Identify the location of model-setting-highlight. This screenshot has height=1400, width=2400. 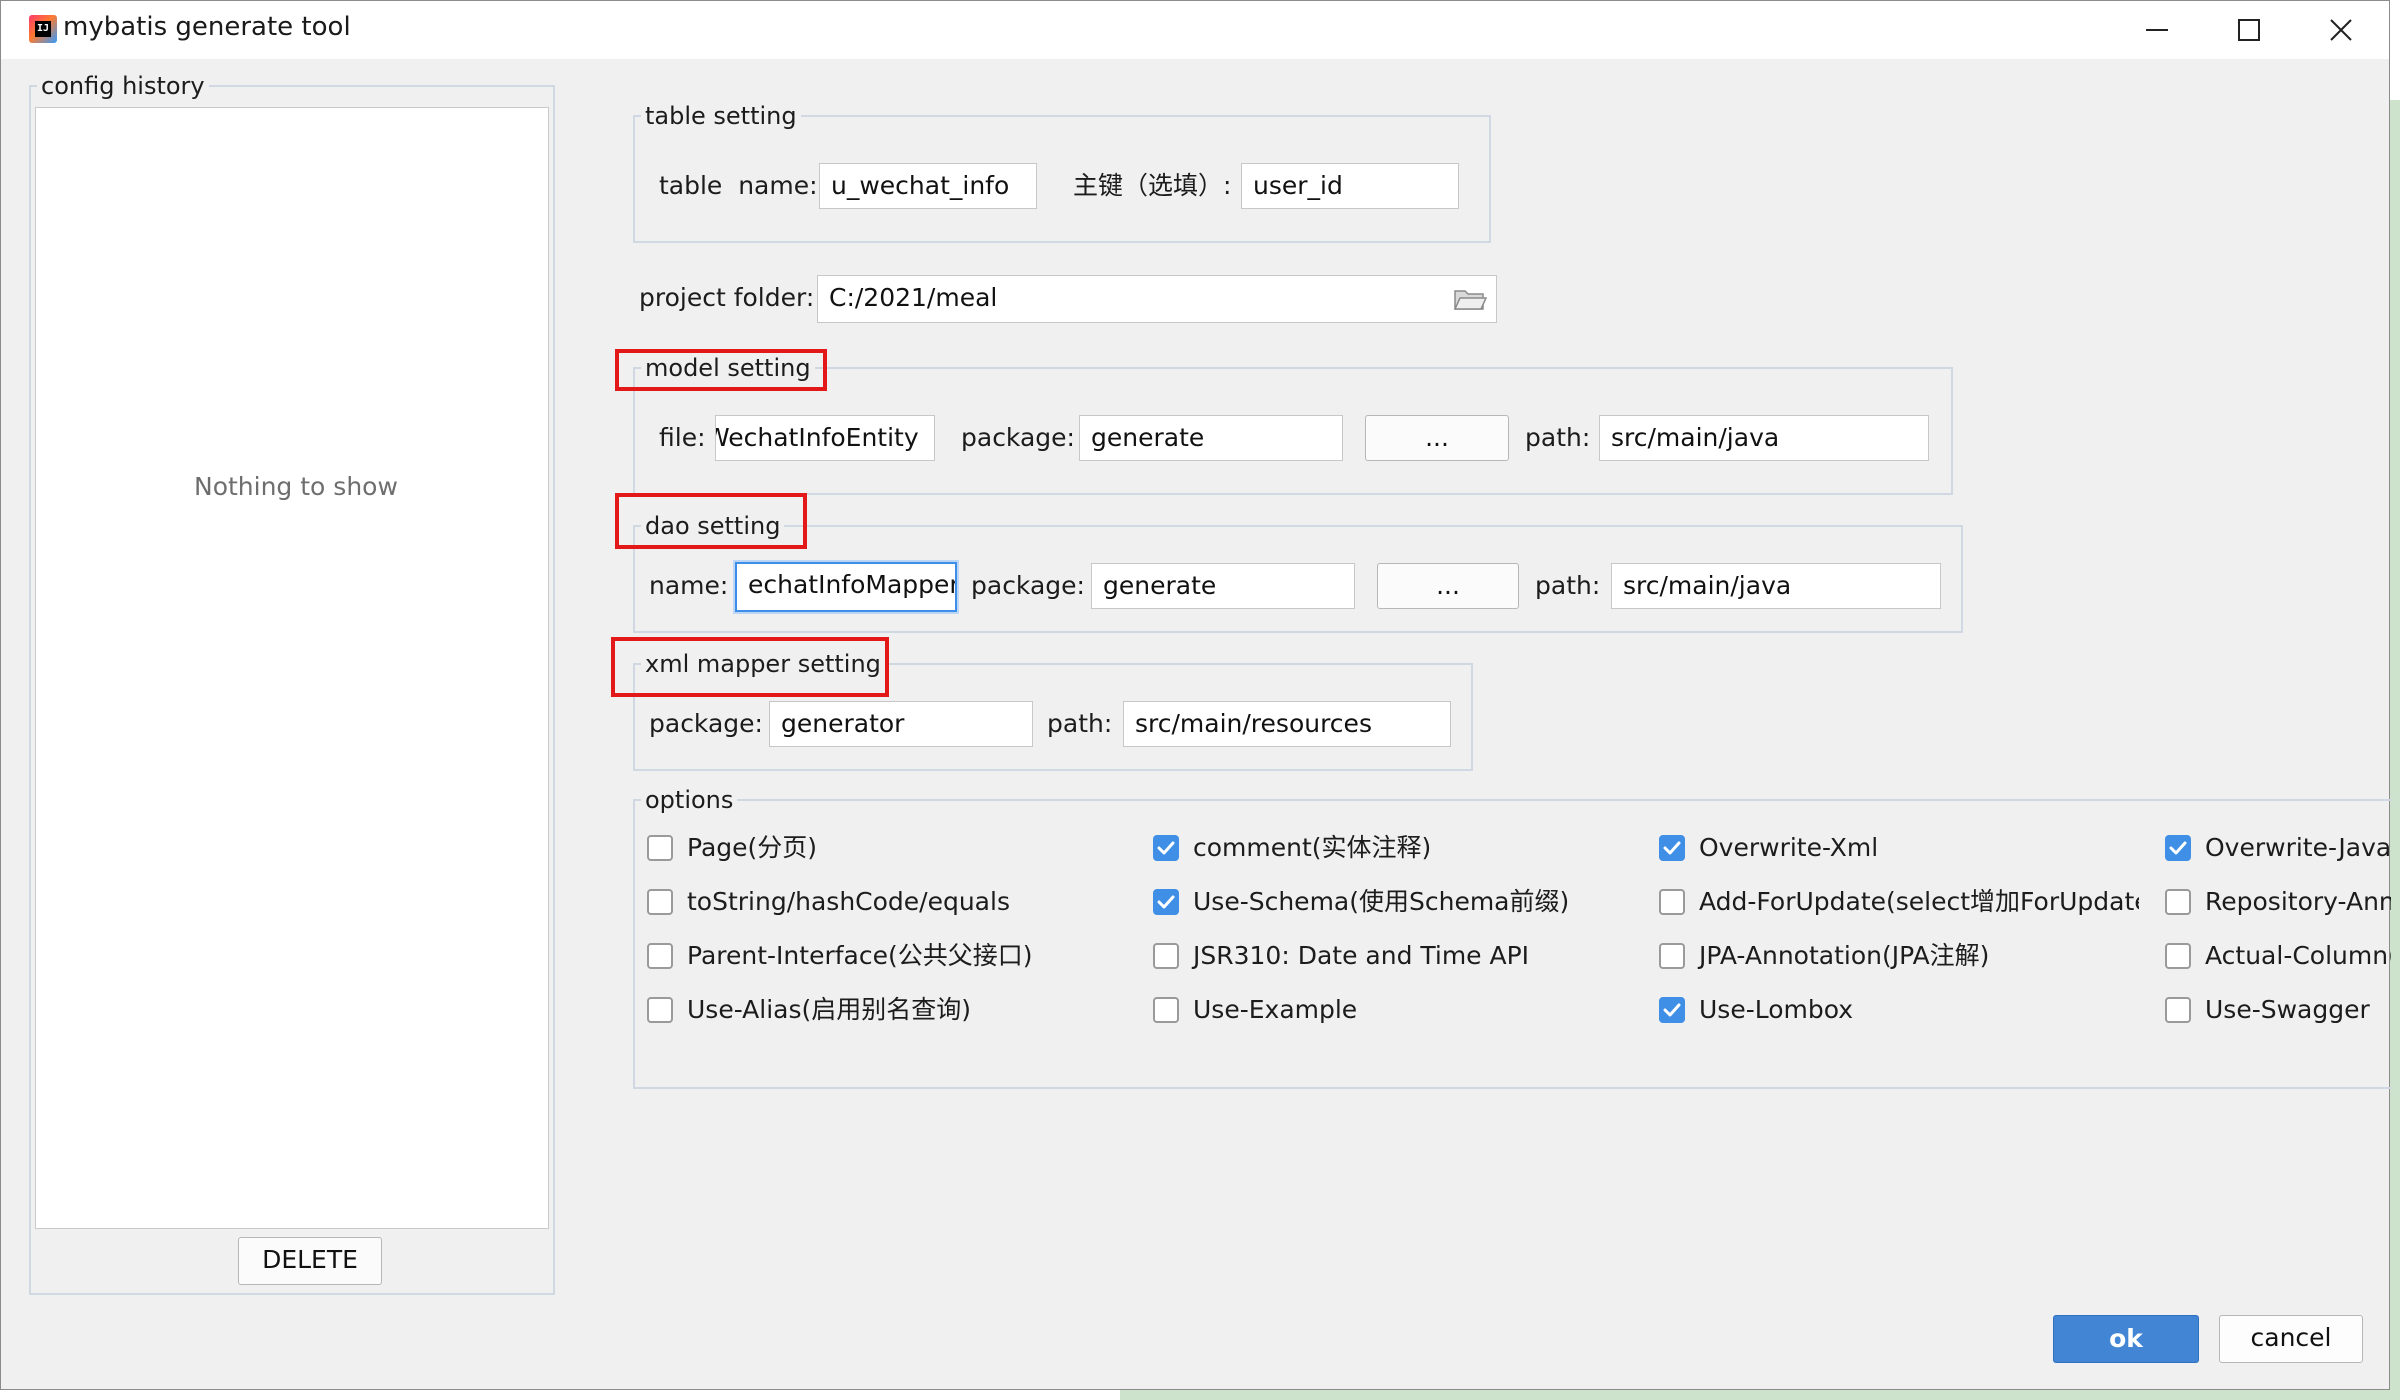
(721, 370).